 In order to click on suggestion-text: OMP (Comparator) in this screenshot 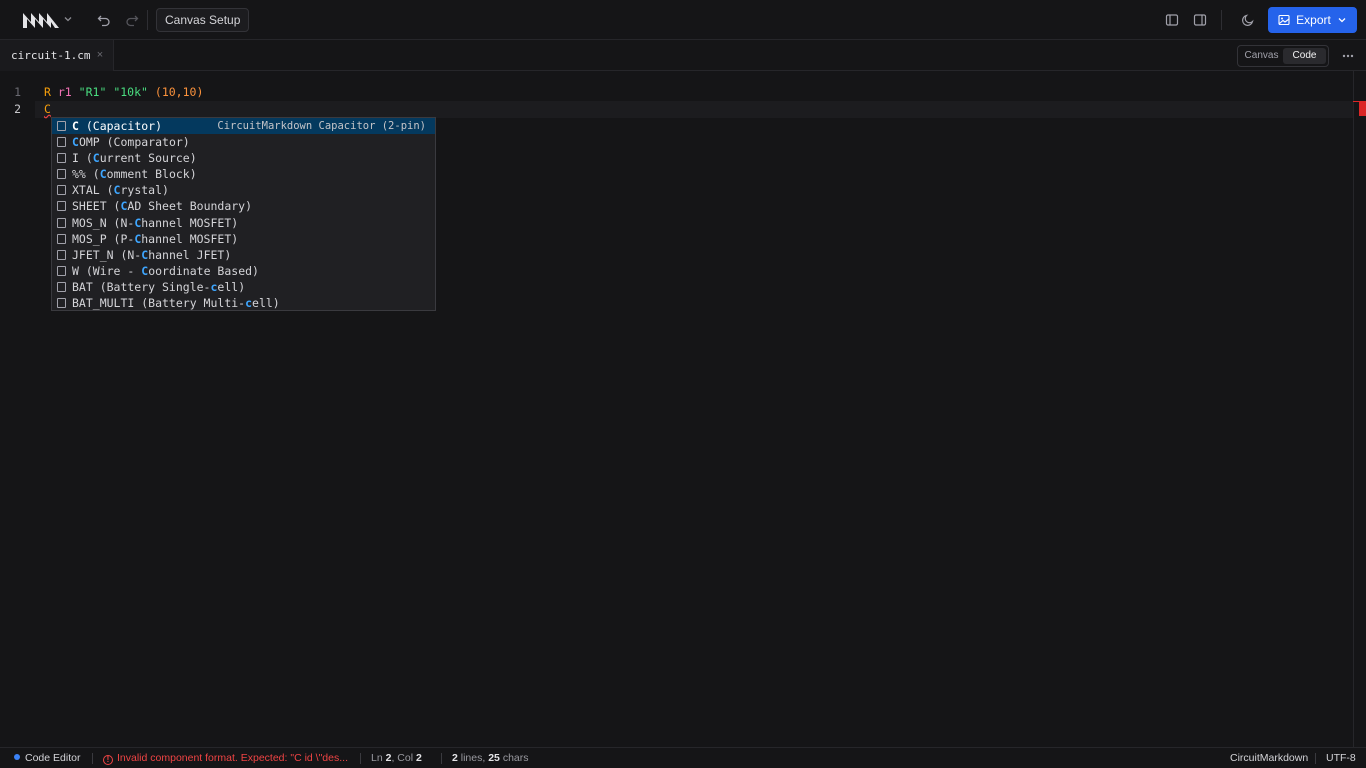, I will do `click(134, 142)`.